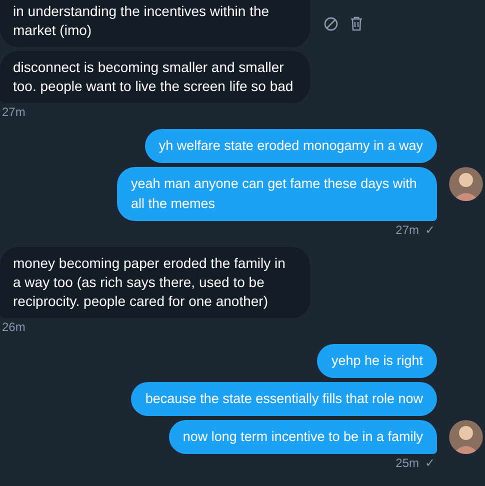 This screenshot has width=485, height=486. Describe the element at coordinates (284, 399) in the screenshot. I see `sent-message: because the state essentially fills that role now` at that location.